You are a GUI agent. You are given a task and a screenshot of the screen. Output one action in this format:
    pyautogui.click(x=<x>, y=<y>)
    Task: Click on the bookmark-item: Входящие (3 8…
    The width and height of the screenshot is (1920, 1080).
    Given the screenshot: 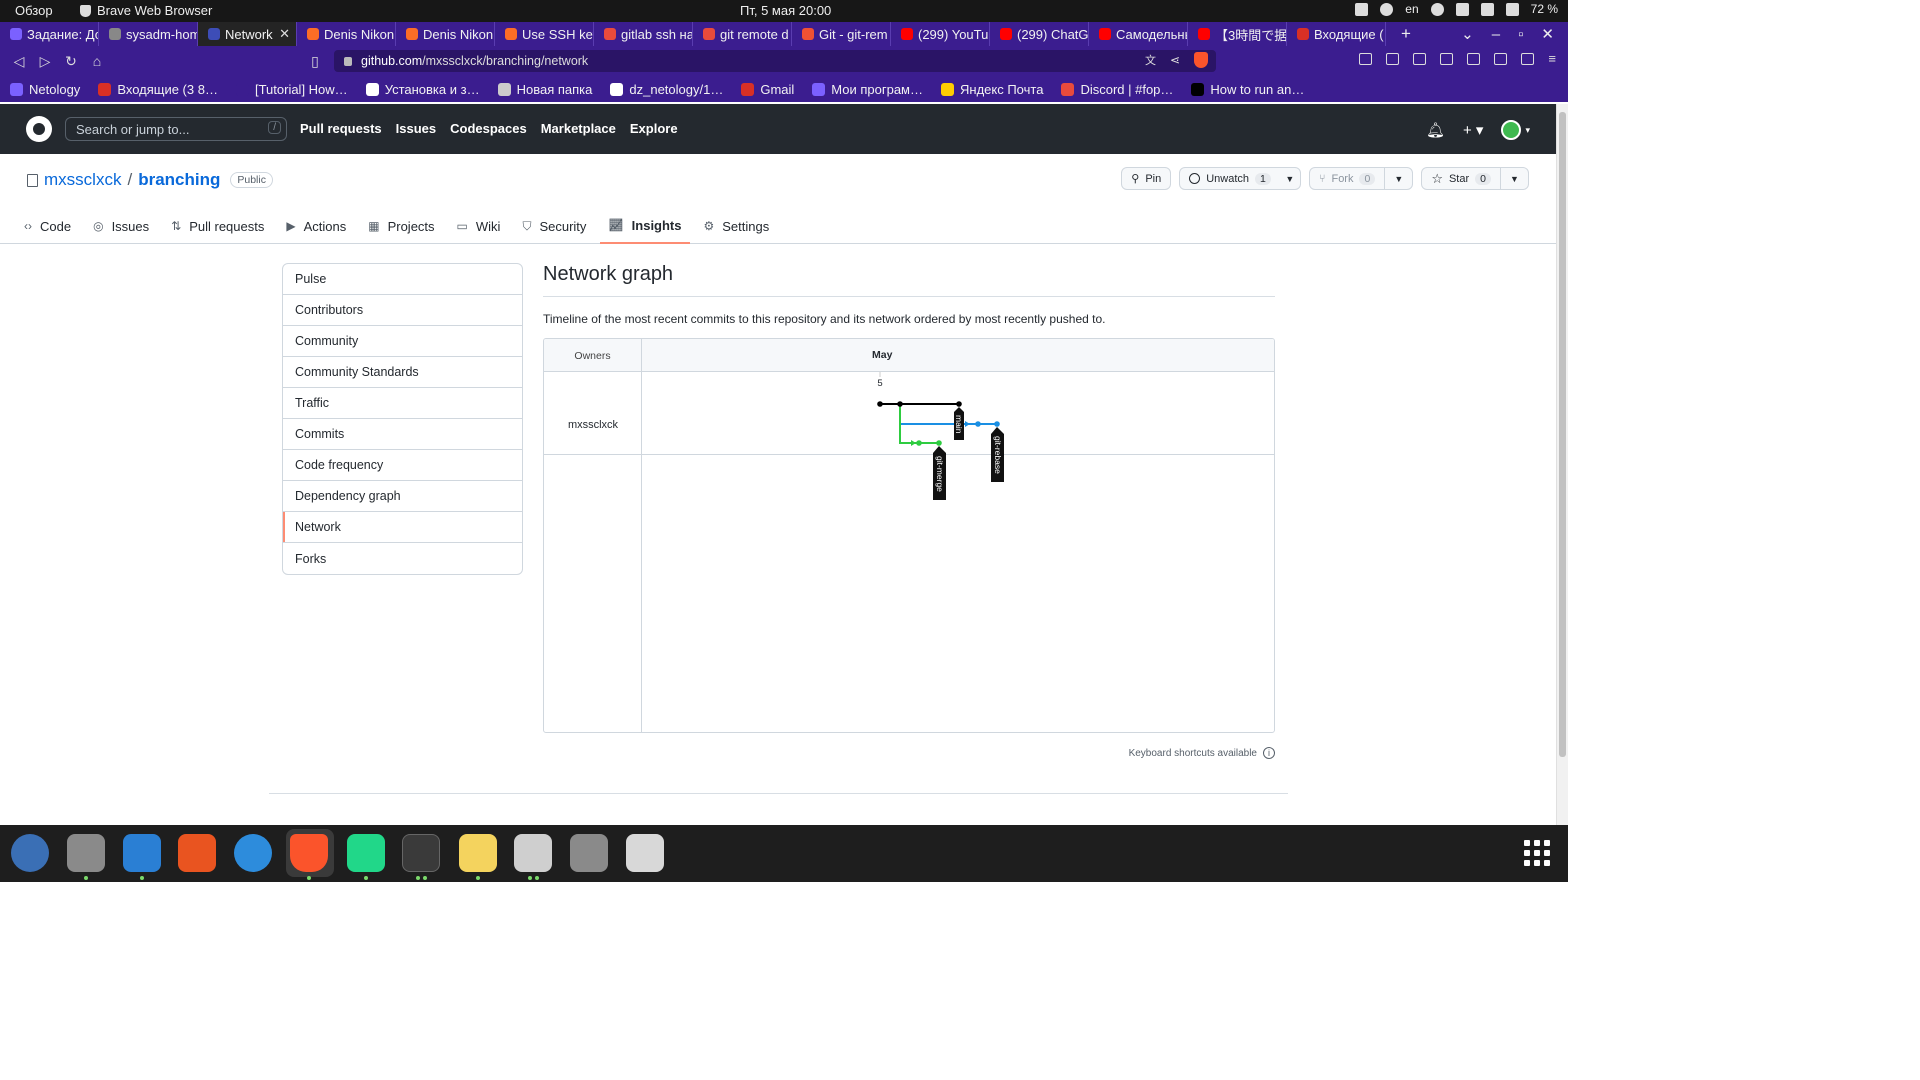 What is the action you would take?
    pyautogui.click(x=158, y=89)
    